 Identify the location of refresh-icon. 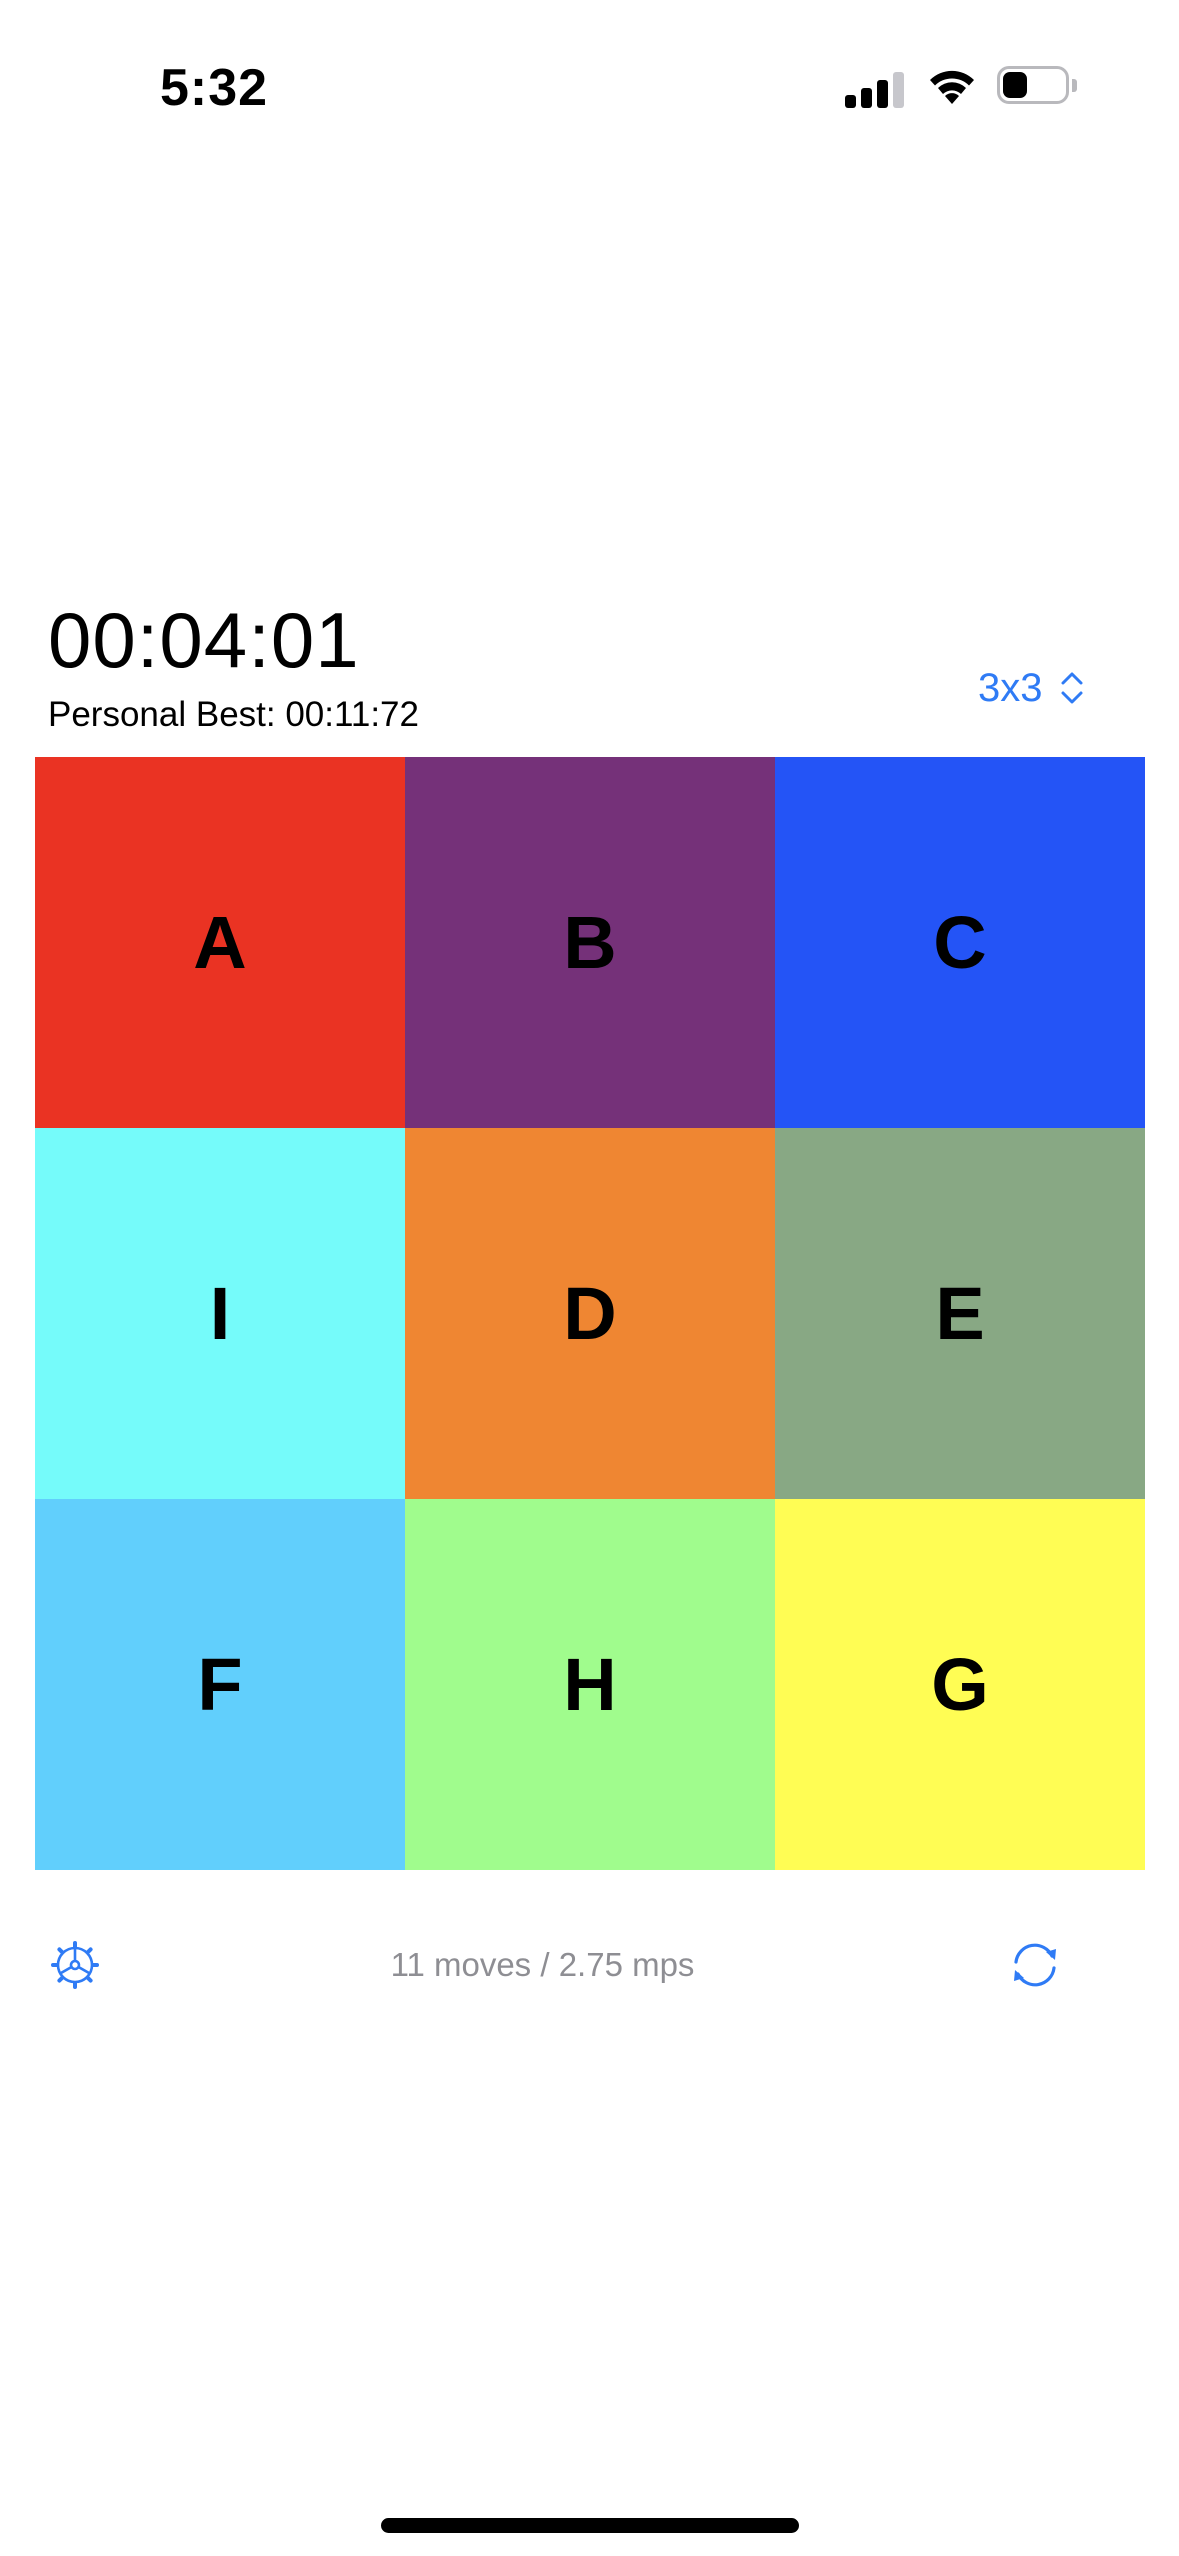
(1035, 1965).